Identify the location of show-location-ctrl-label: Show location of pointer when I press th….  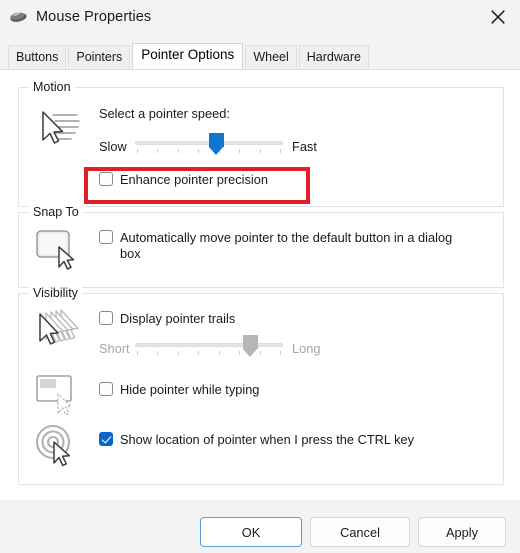
(267, 439).